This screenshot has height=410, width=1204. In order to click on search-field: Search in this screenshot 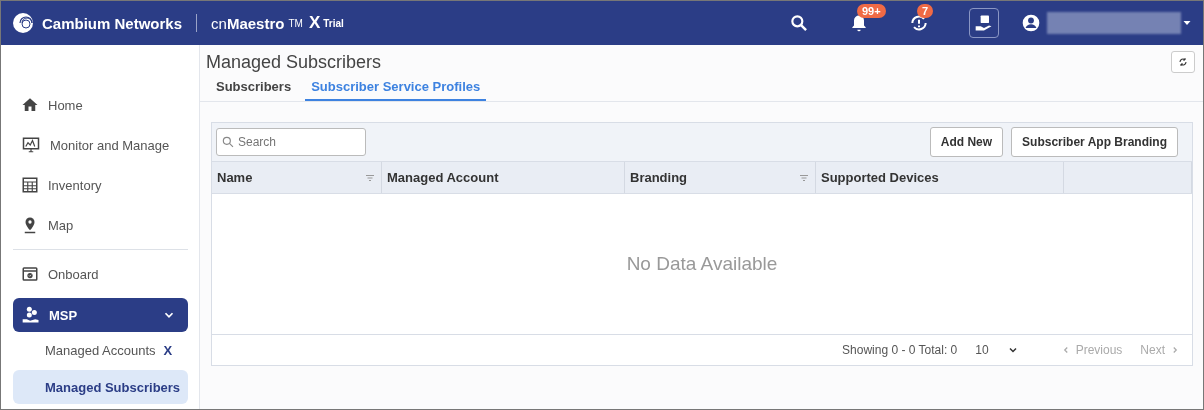, I will do `click(291, 142)`.